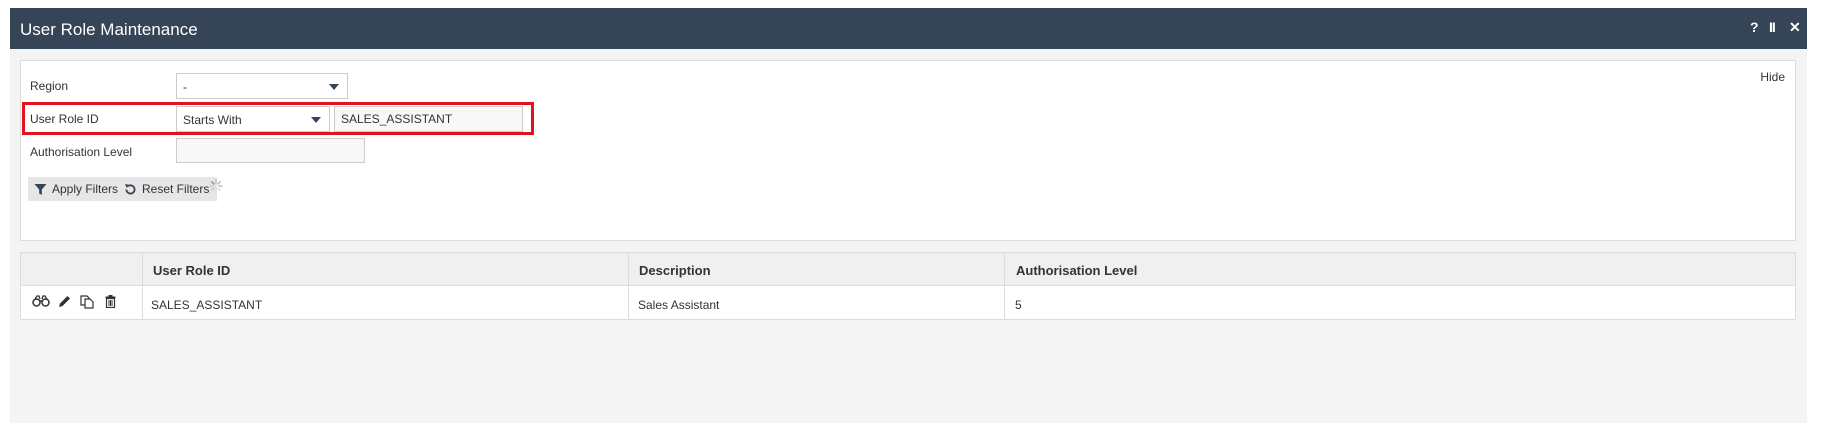 The image size is (1828, 423). What do you see at coordinates (1817, 211) in the screenshot?
I see `right-margin` at bounding box center [1817, 211].